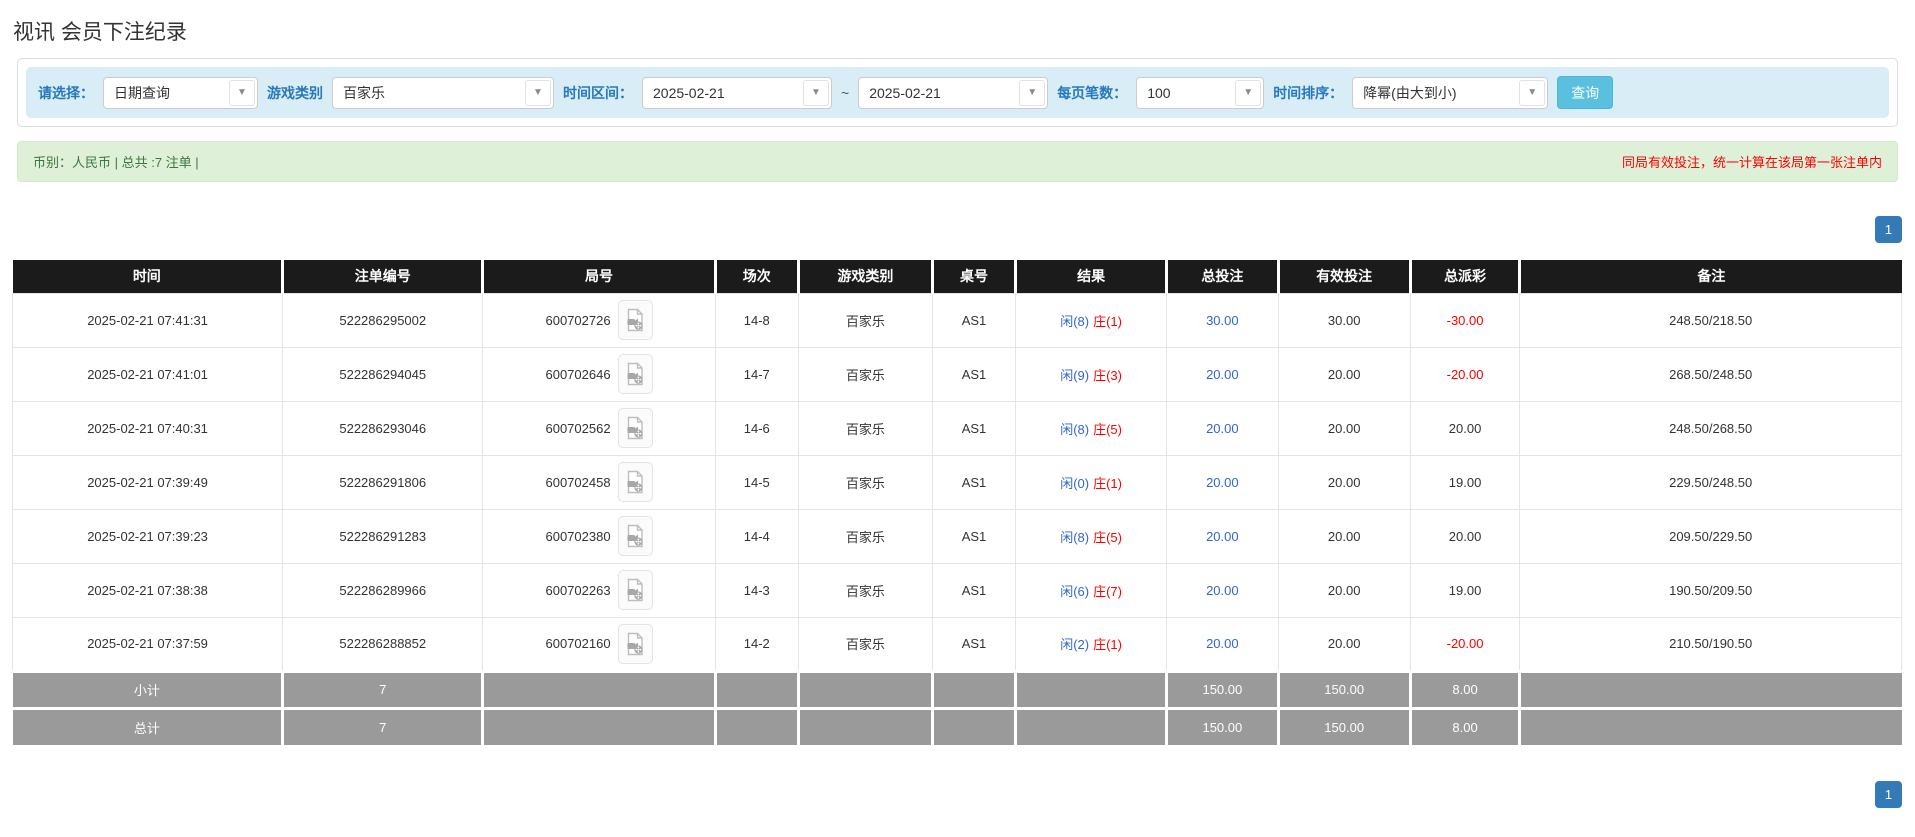 This screenshot has width=1915, height=837. Describe the element at coordinates (180, 92) in the screenshot. I see `query-type-dropdown: 日期查询 ▼` at that location.